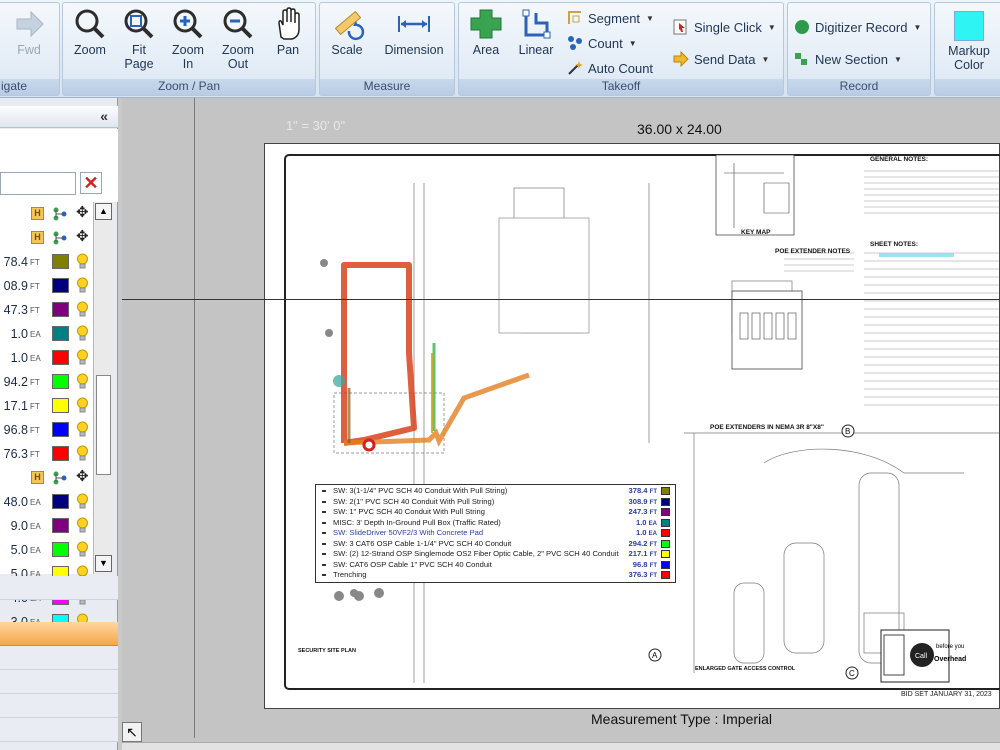 This screenshot has width=1000, height=750. I want to click on scroll-thumb, so click(103, 425).